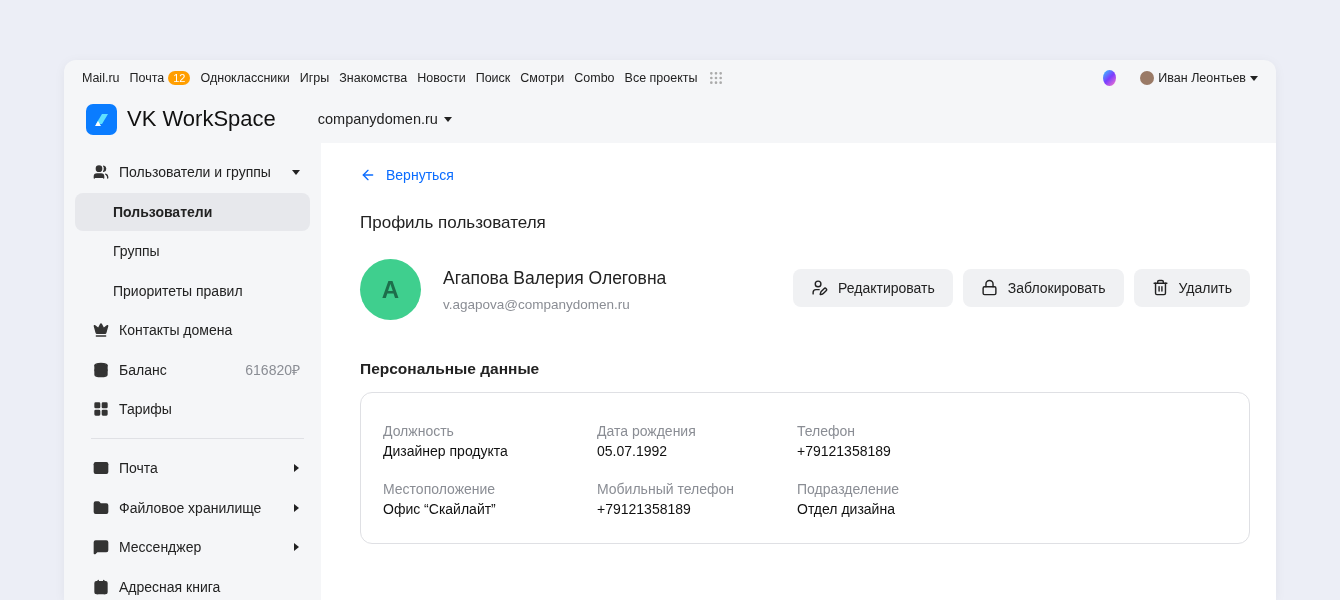 This screenshot has height=600, width=1340. I want to click on assistant-orb-icon, so click(1110, 77).